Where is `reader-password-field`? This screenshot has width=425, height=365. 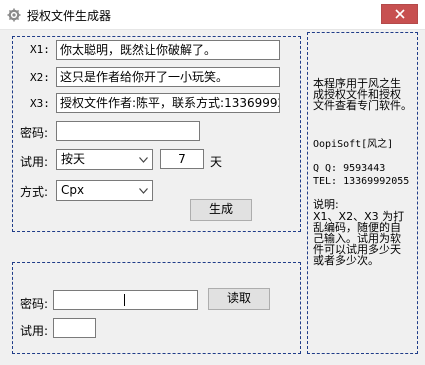 reader-password-field is located at coordinates (125, 300).